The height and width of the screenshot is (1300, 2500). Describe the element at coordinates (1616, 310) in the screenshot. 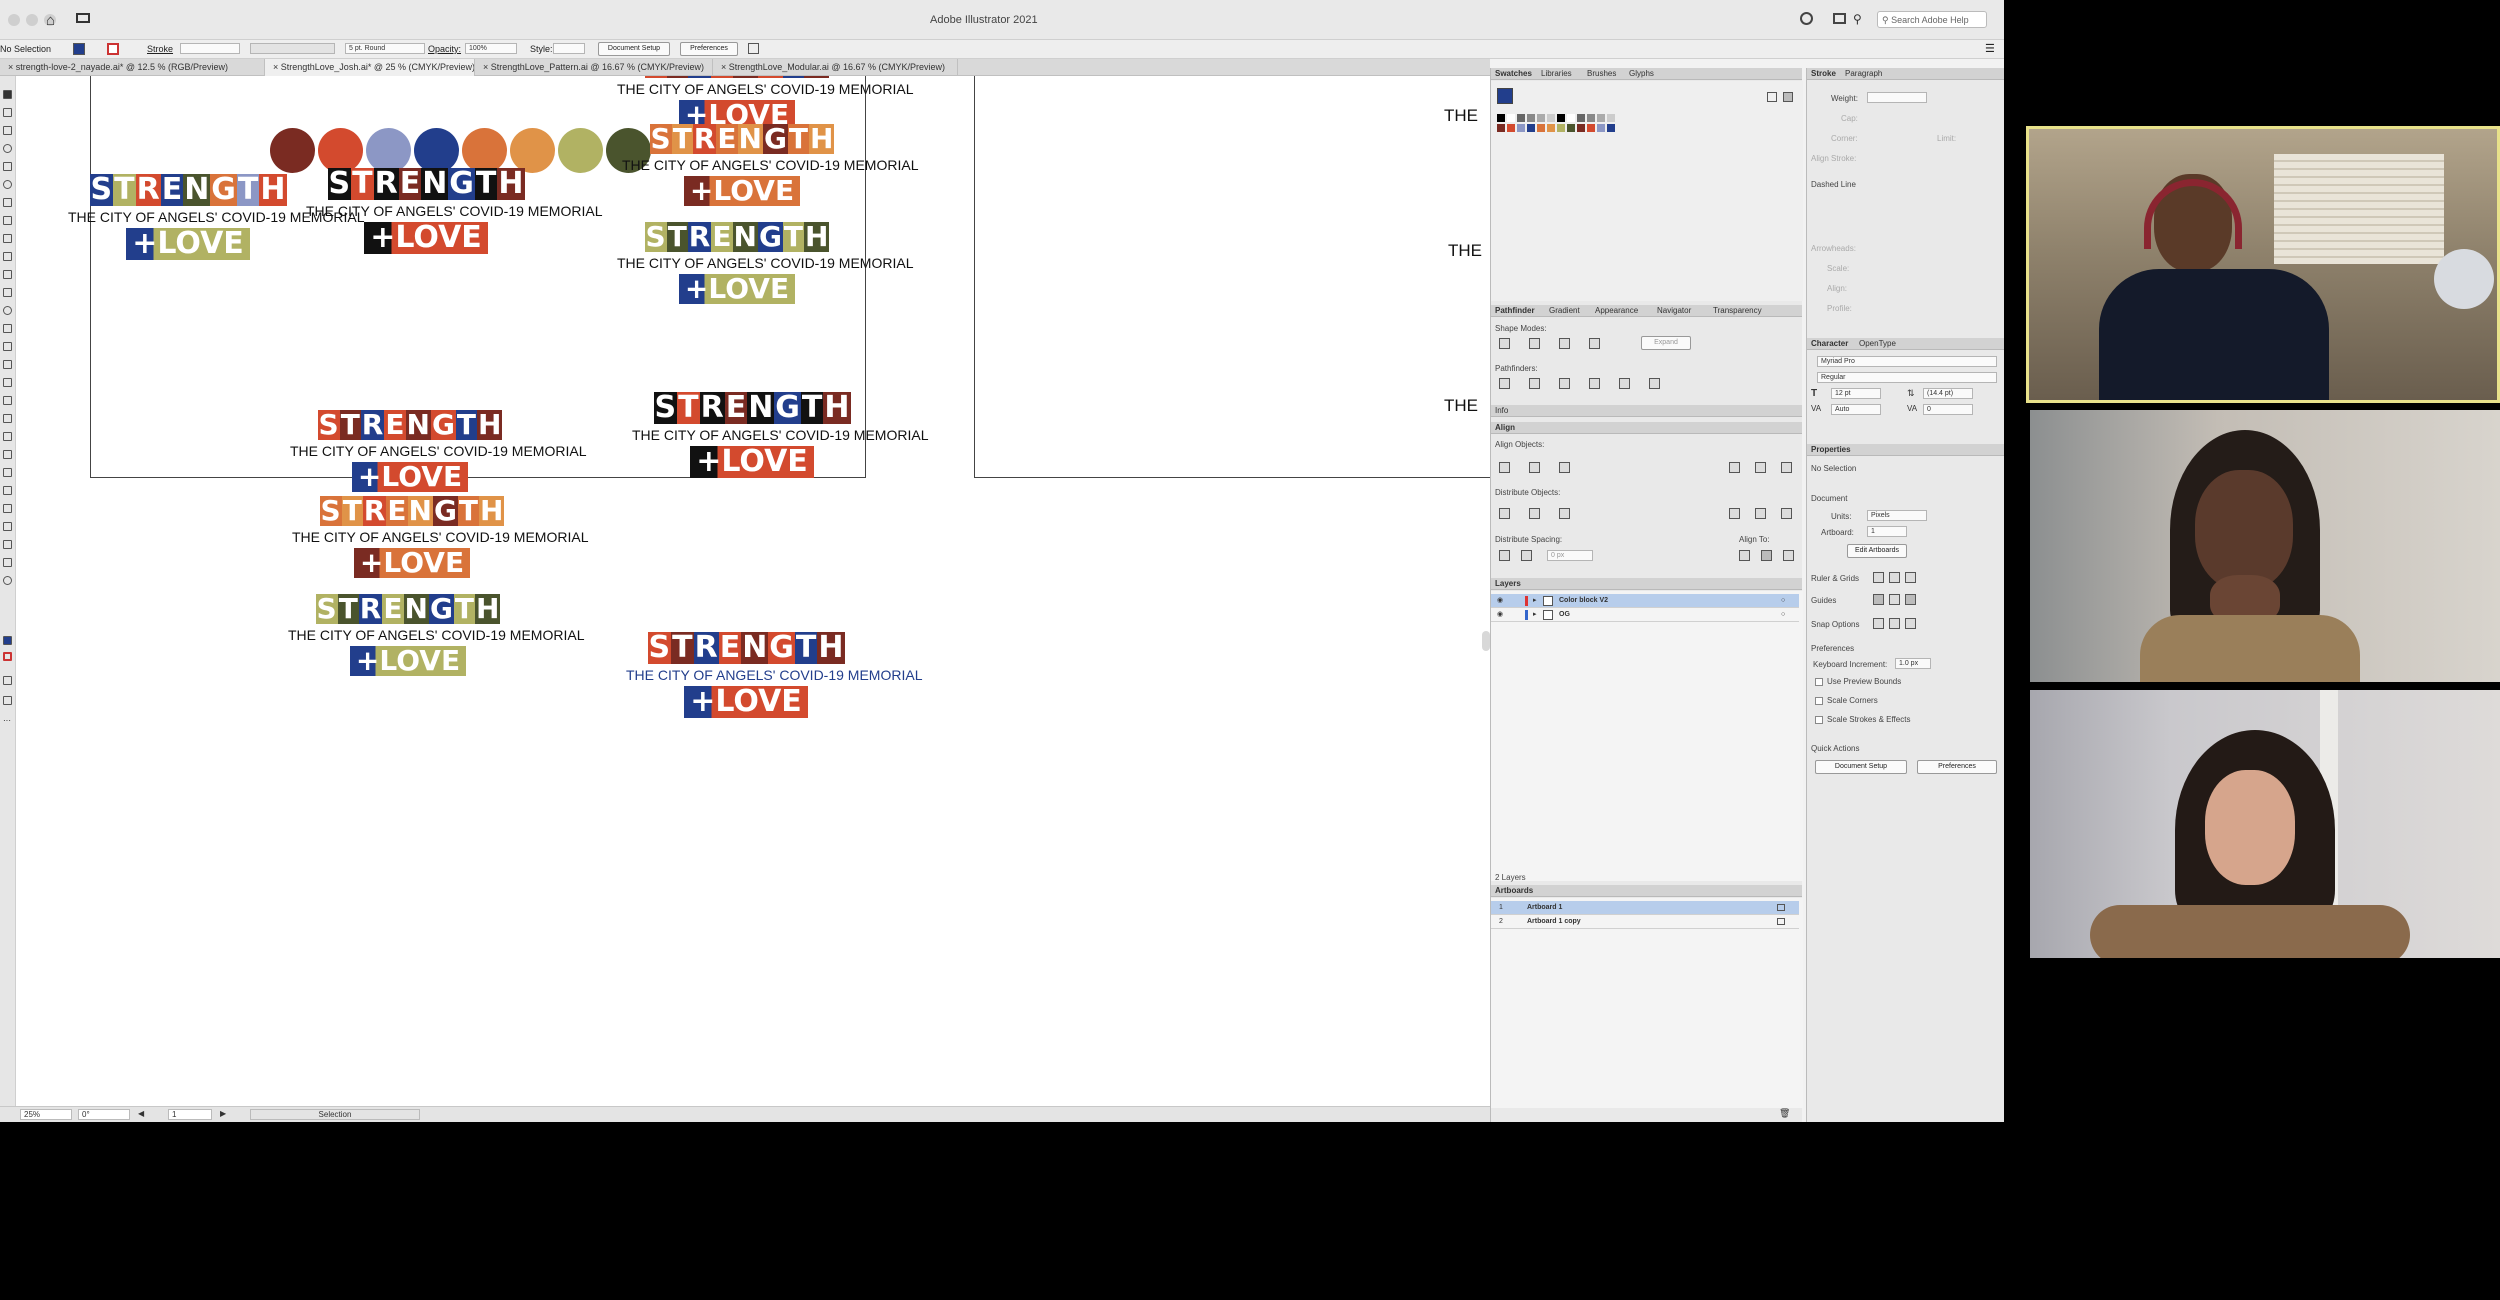

I see `tab-appearance: Appearance` at that location.